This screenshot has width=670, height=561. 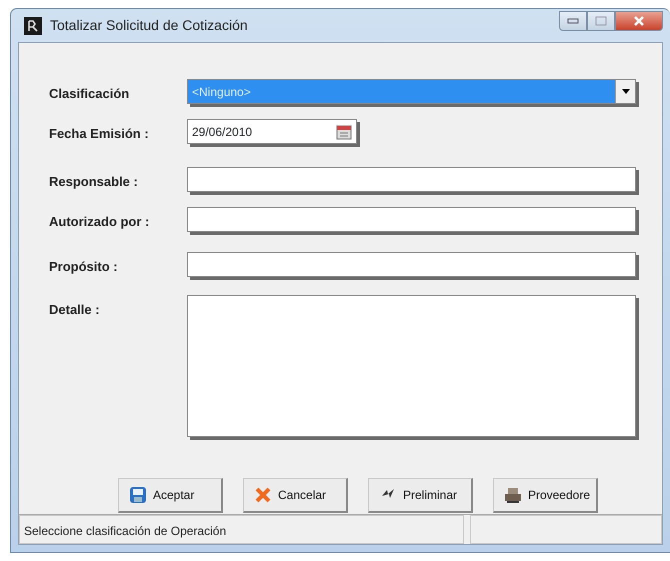 What do you see at coordinates (94, 182) in the screenshot?
I see `field-label: Responsable :` at bounding box center [94, 182].